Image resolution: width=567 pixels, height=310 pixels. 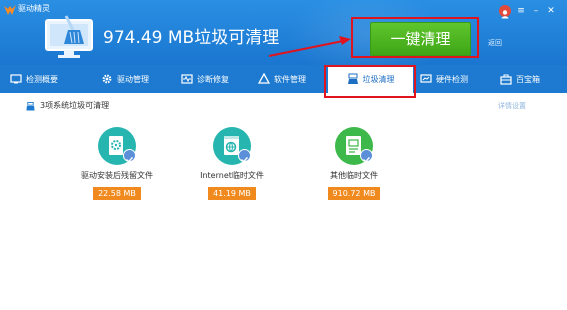 I want to click on back-link: 返回, so click(x=495, y=43).